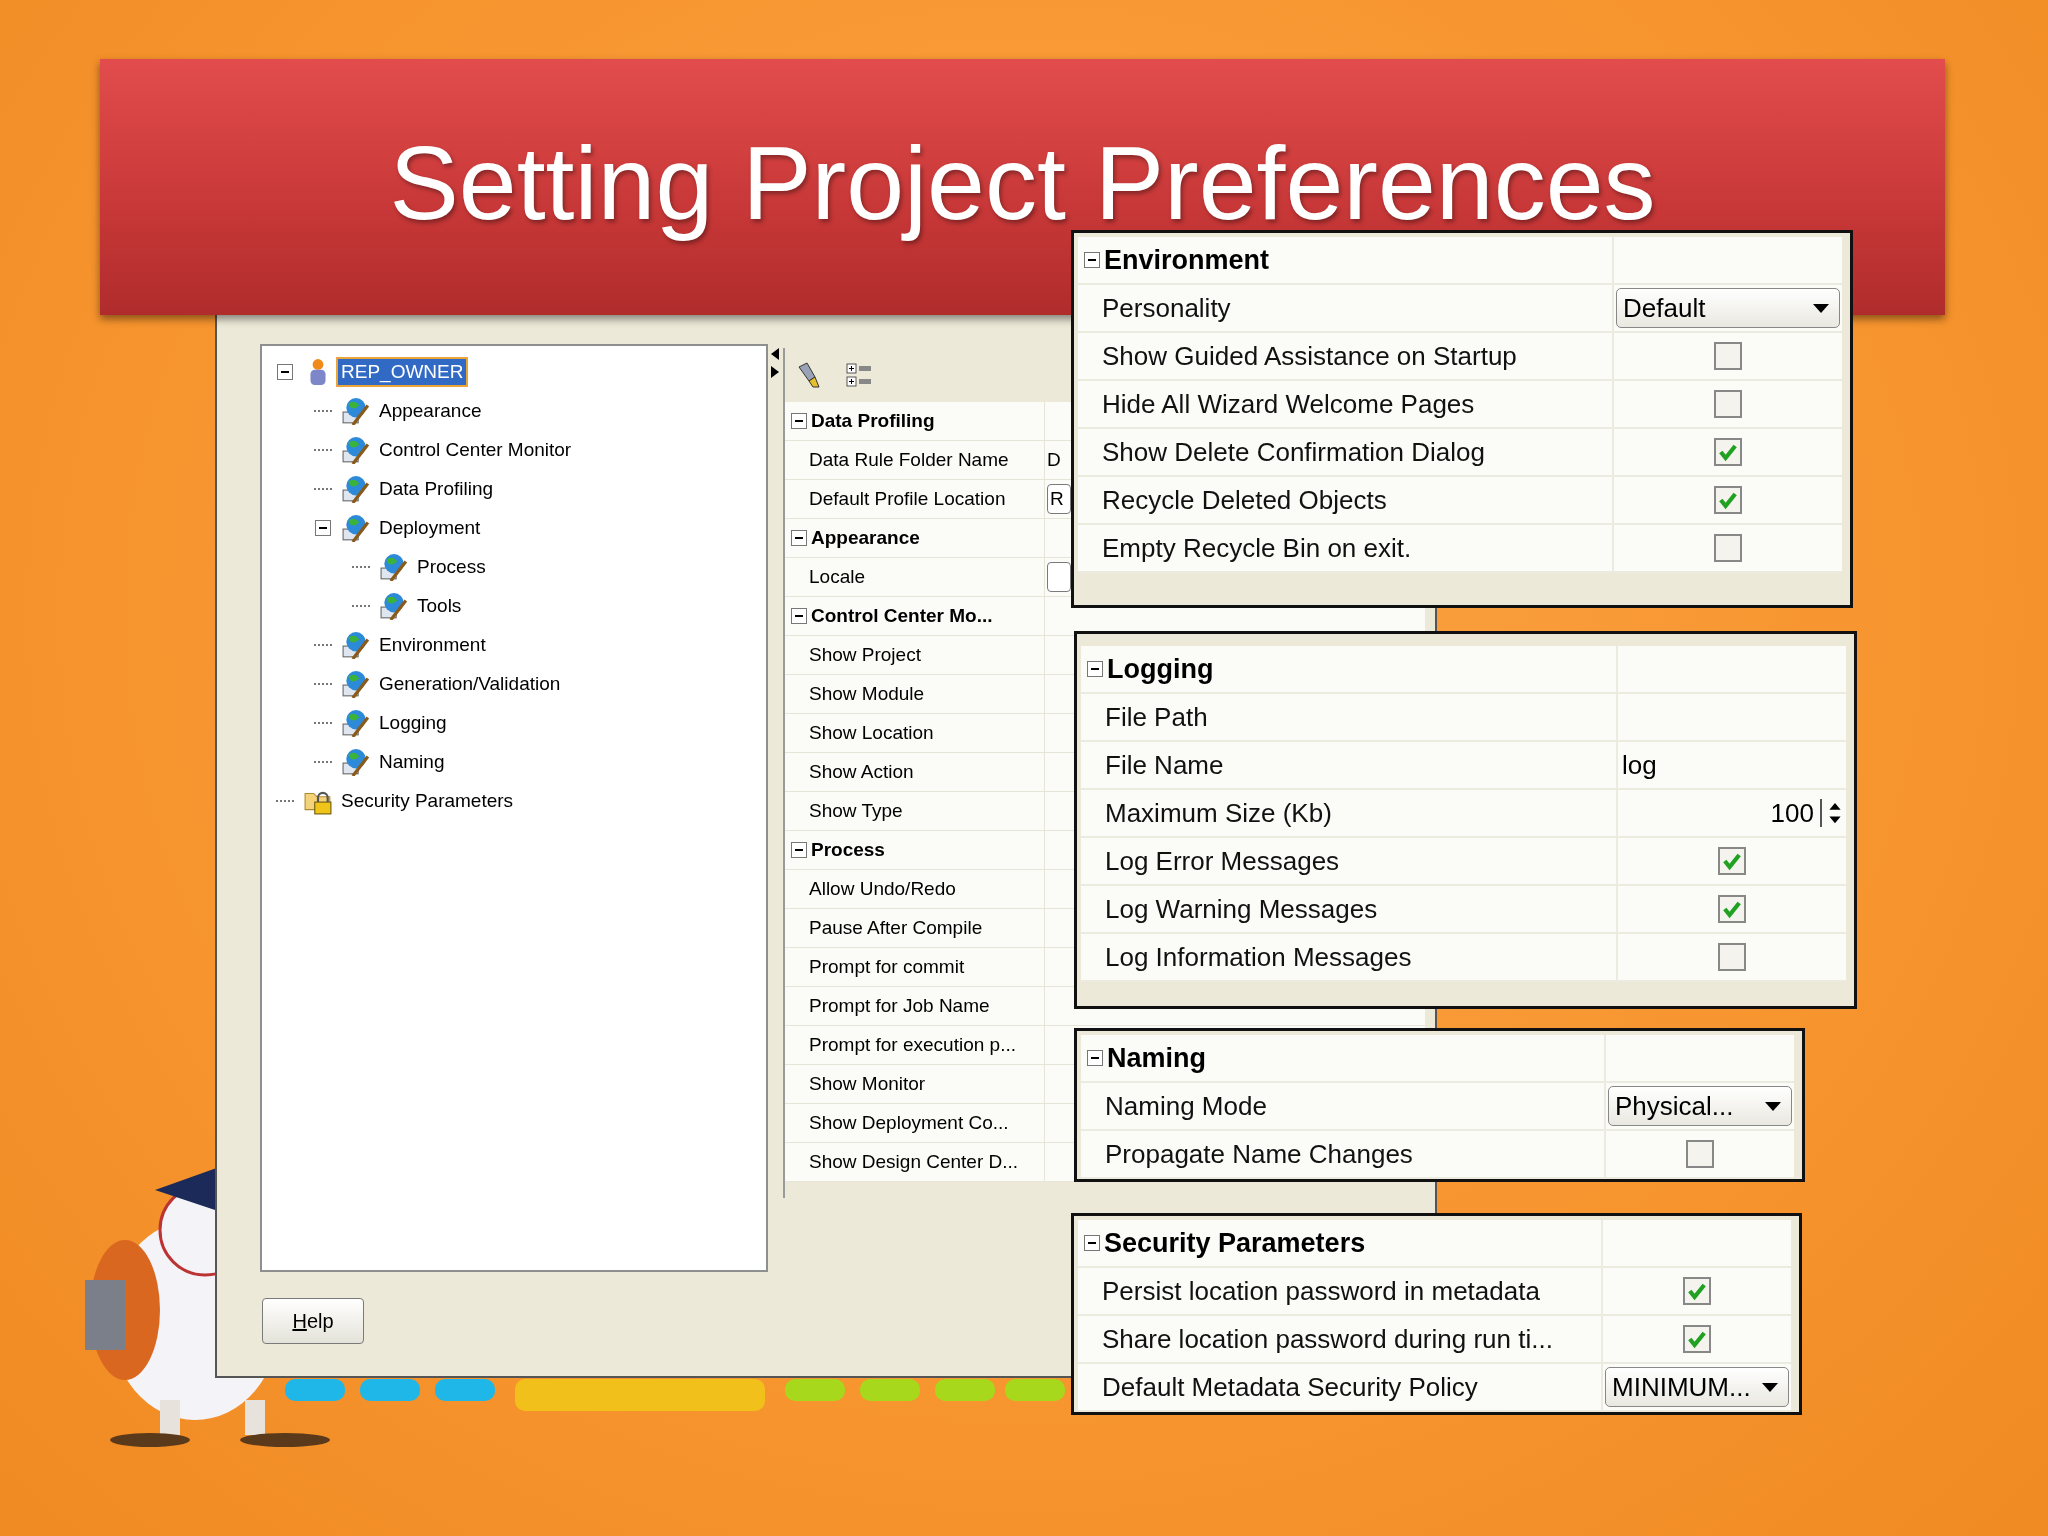 The width and height of the screenshot is (2048, 1536). What do you see at coordinates (836, 577) in the screenshot?
I see `property-label: Locale` at bounding box center [836, 577].